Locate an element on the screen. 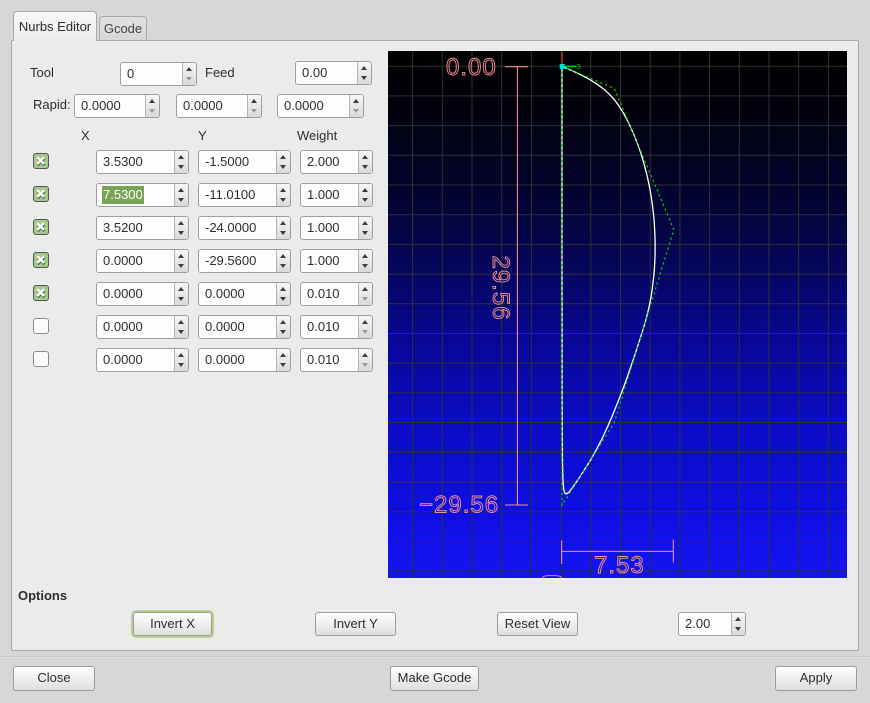 Image resolution: width=870 pixels, height=703 pixels. svg-text: 0.00 is located at coordinates (471, 67).